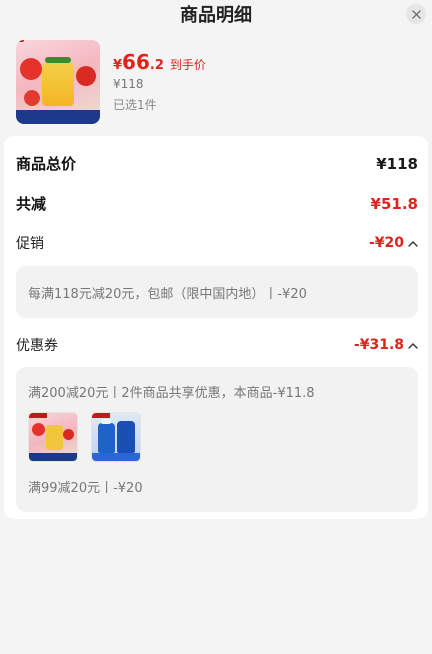 This screenshot has width=432, height=654. Describe the element at coordinates (159, 83) in the screenshot. I see `product-info: ¥ 66 .2 到手价 ¥118 已选1件` at that location.